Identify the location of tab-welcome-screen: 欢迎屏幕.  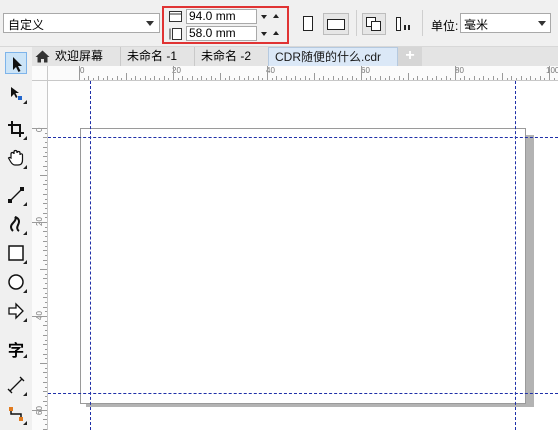
(76, 56).